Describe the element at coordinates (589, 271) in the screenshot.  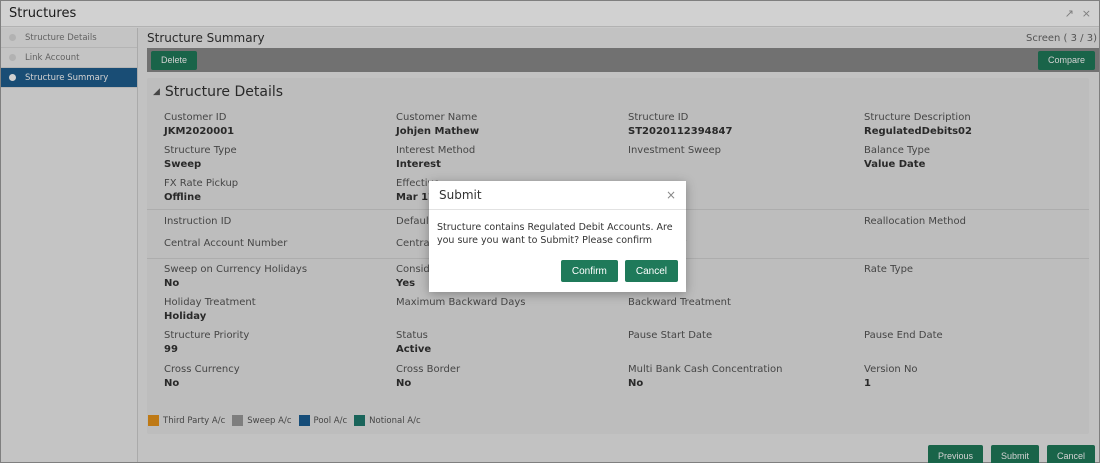
I see `confirm-button: Confirm` at that location.